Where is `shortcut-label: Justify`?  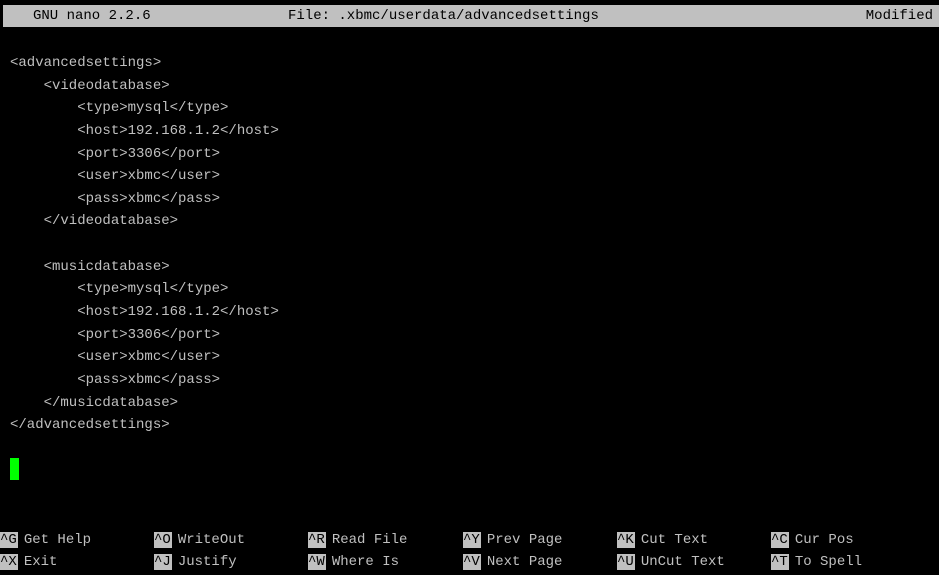 shortcut-label: Justify is located at coordinates (207, 562).